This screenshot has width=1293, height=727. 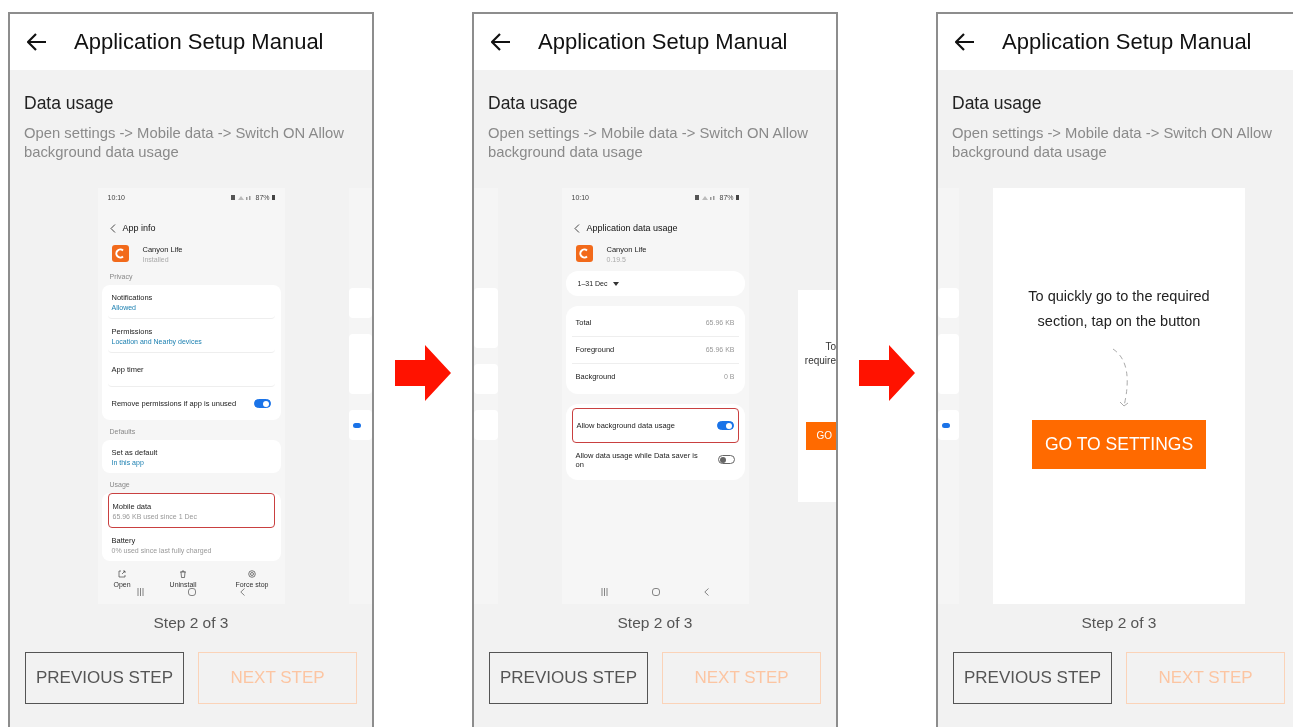 What do you see at coordinates (251, 574) in the screenshot?
I see `stop-icon` at bounding box center [251, 574].